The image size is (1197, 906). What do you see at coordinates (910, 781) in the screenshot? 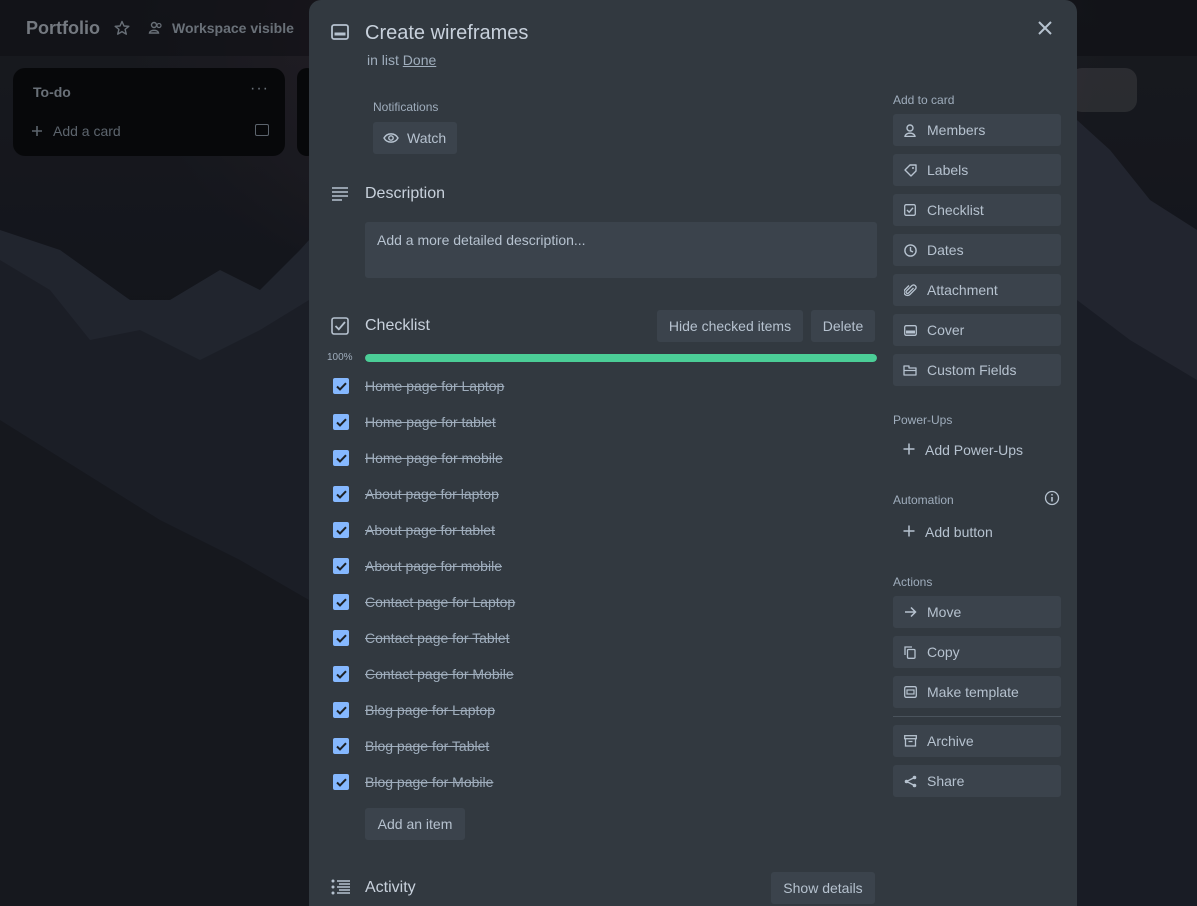
I see `share-icon` at bounding box center [910, 781].